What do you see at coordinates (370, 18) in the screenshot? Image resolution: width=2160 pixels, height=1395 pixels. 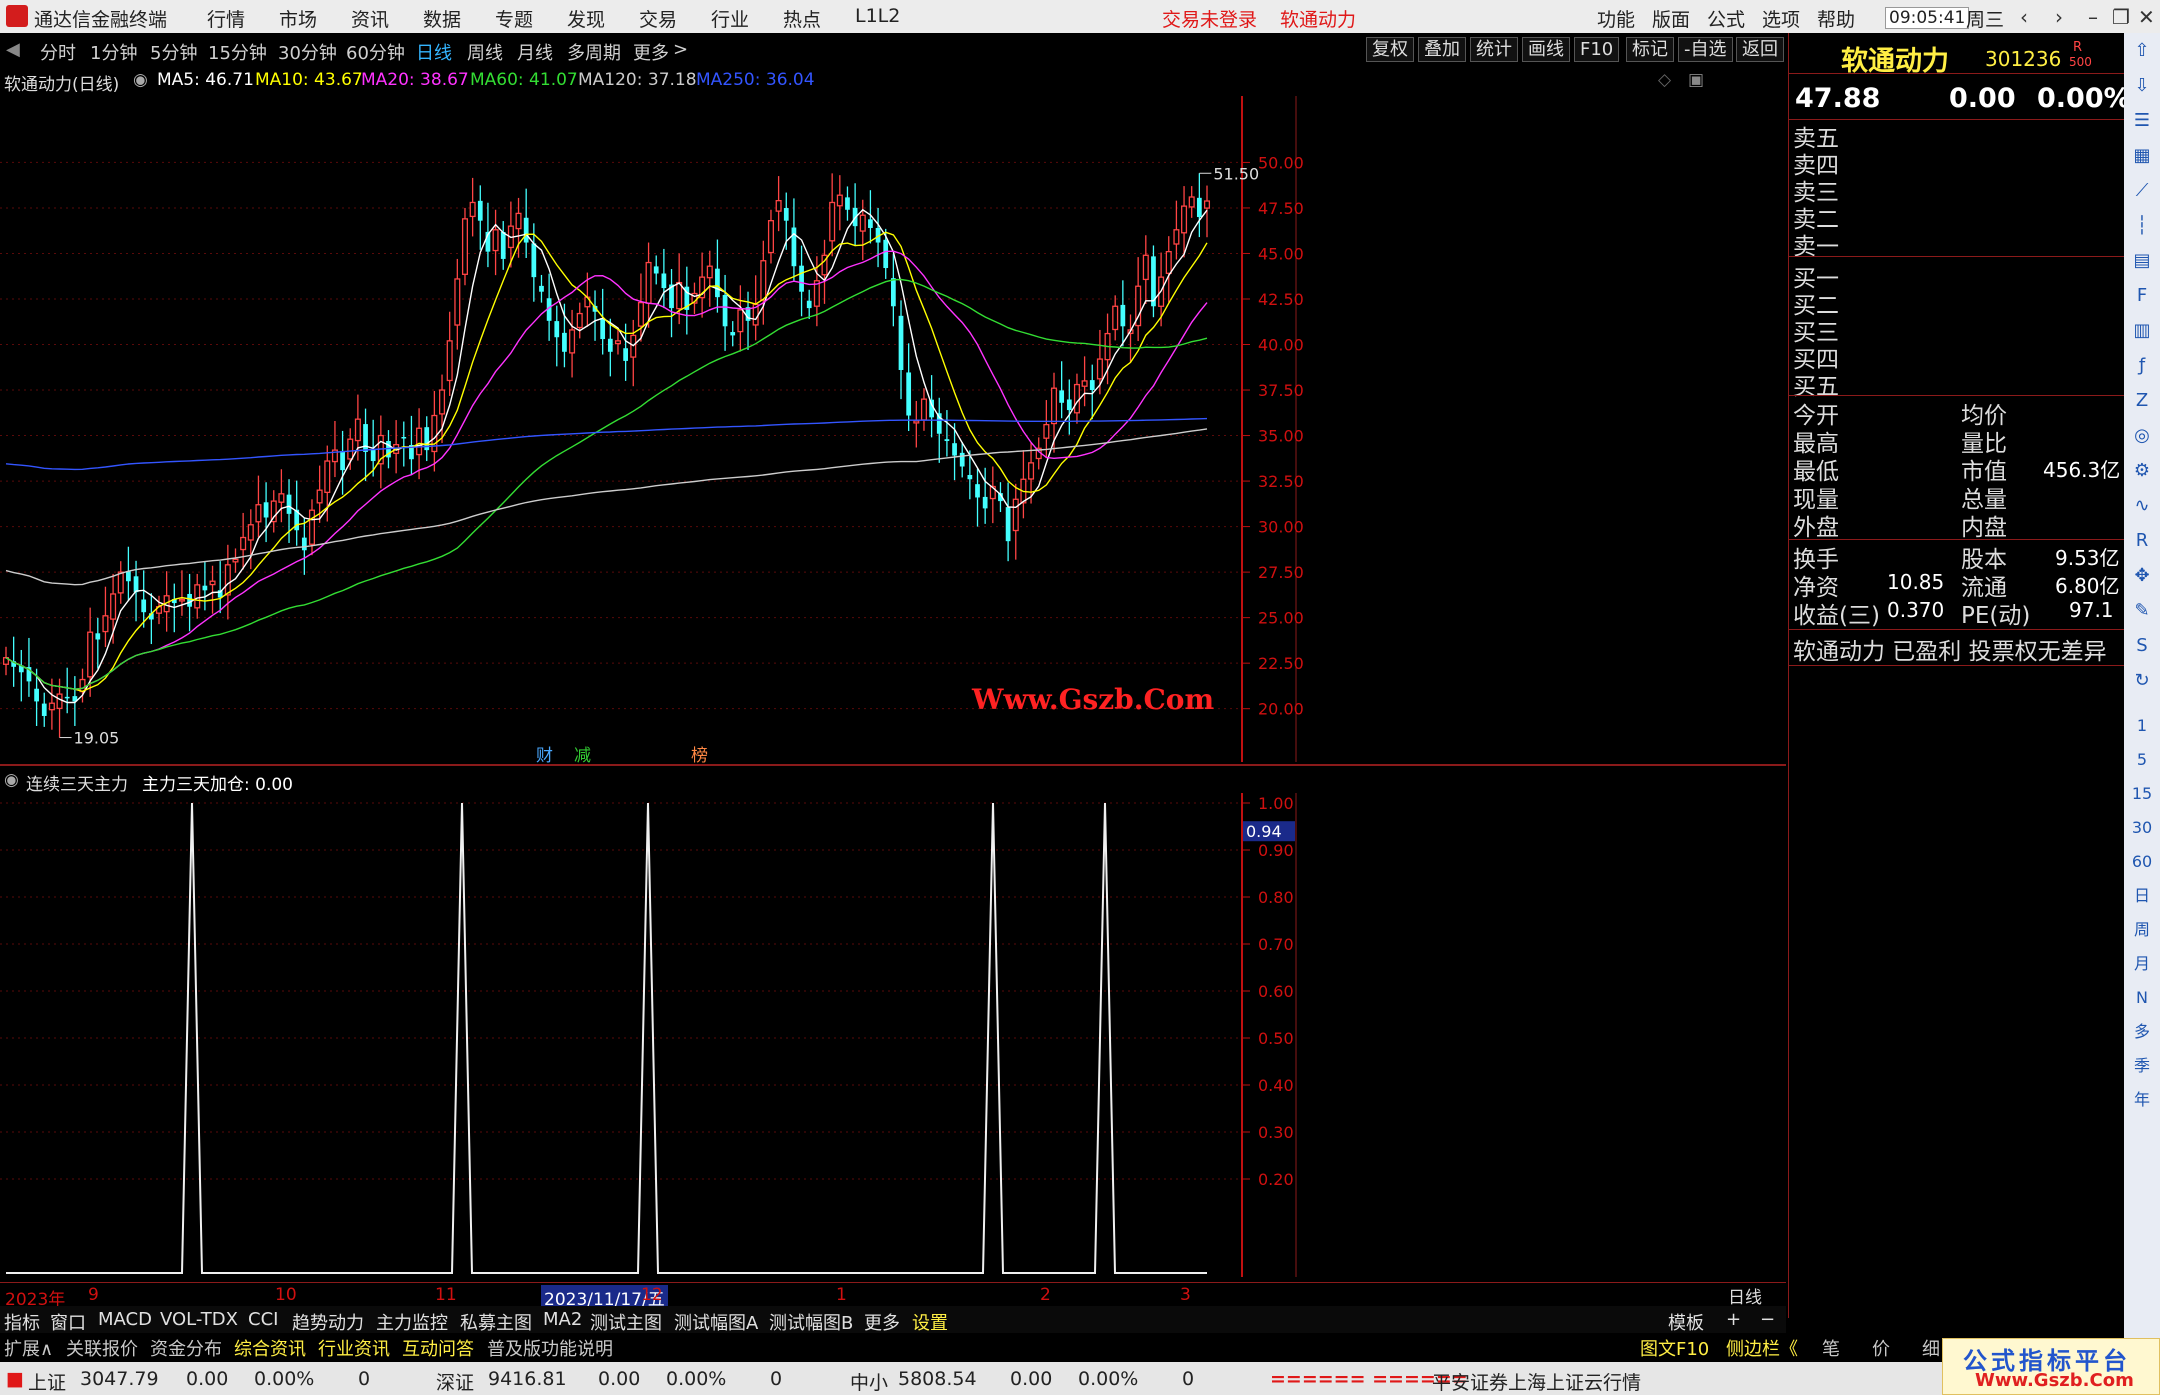 I see `menu-item: 资讯` at bounding box center [370, 18].